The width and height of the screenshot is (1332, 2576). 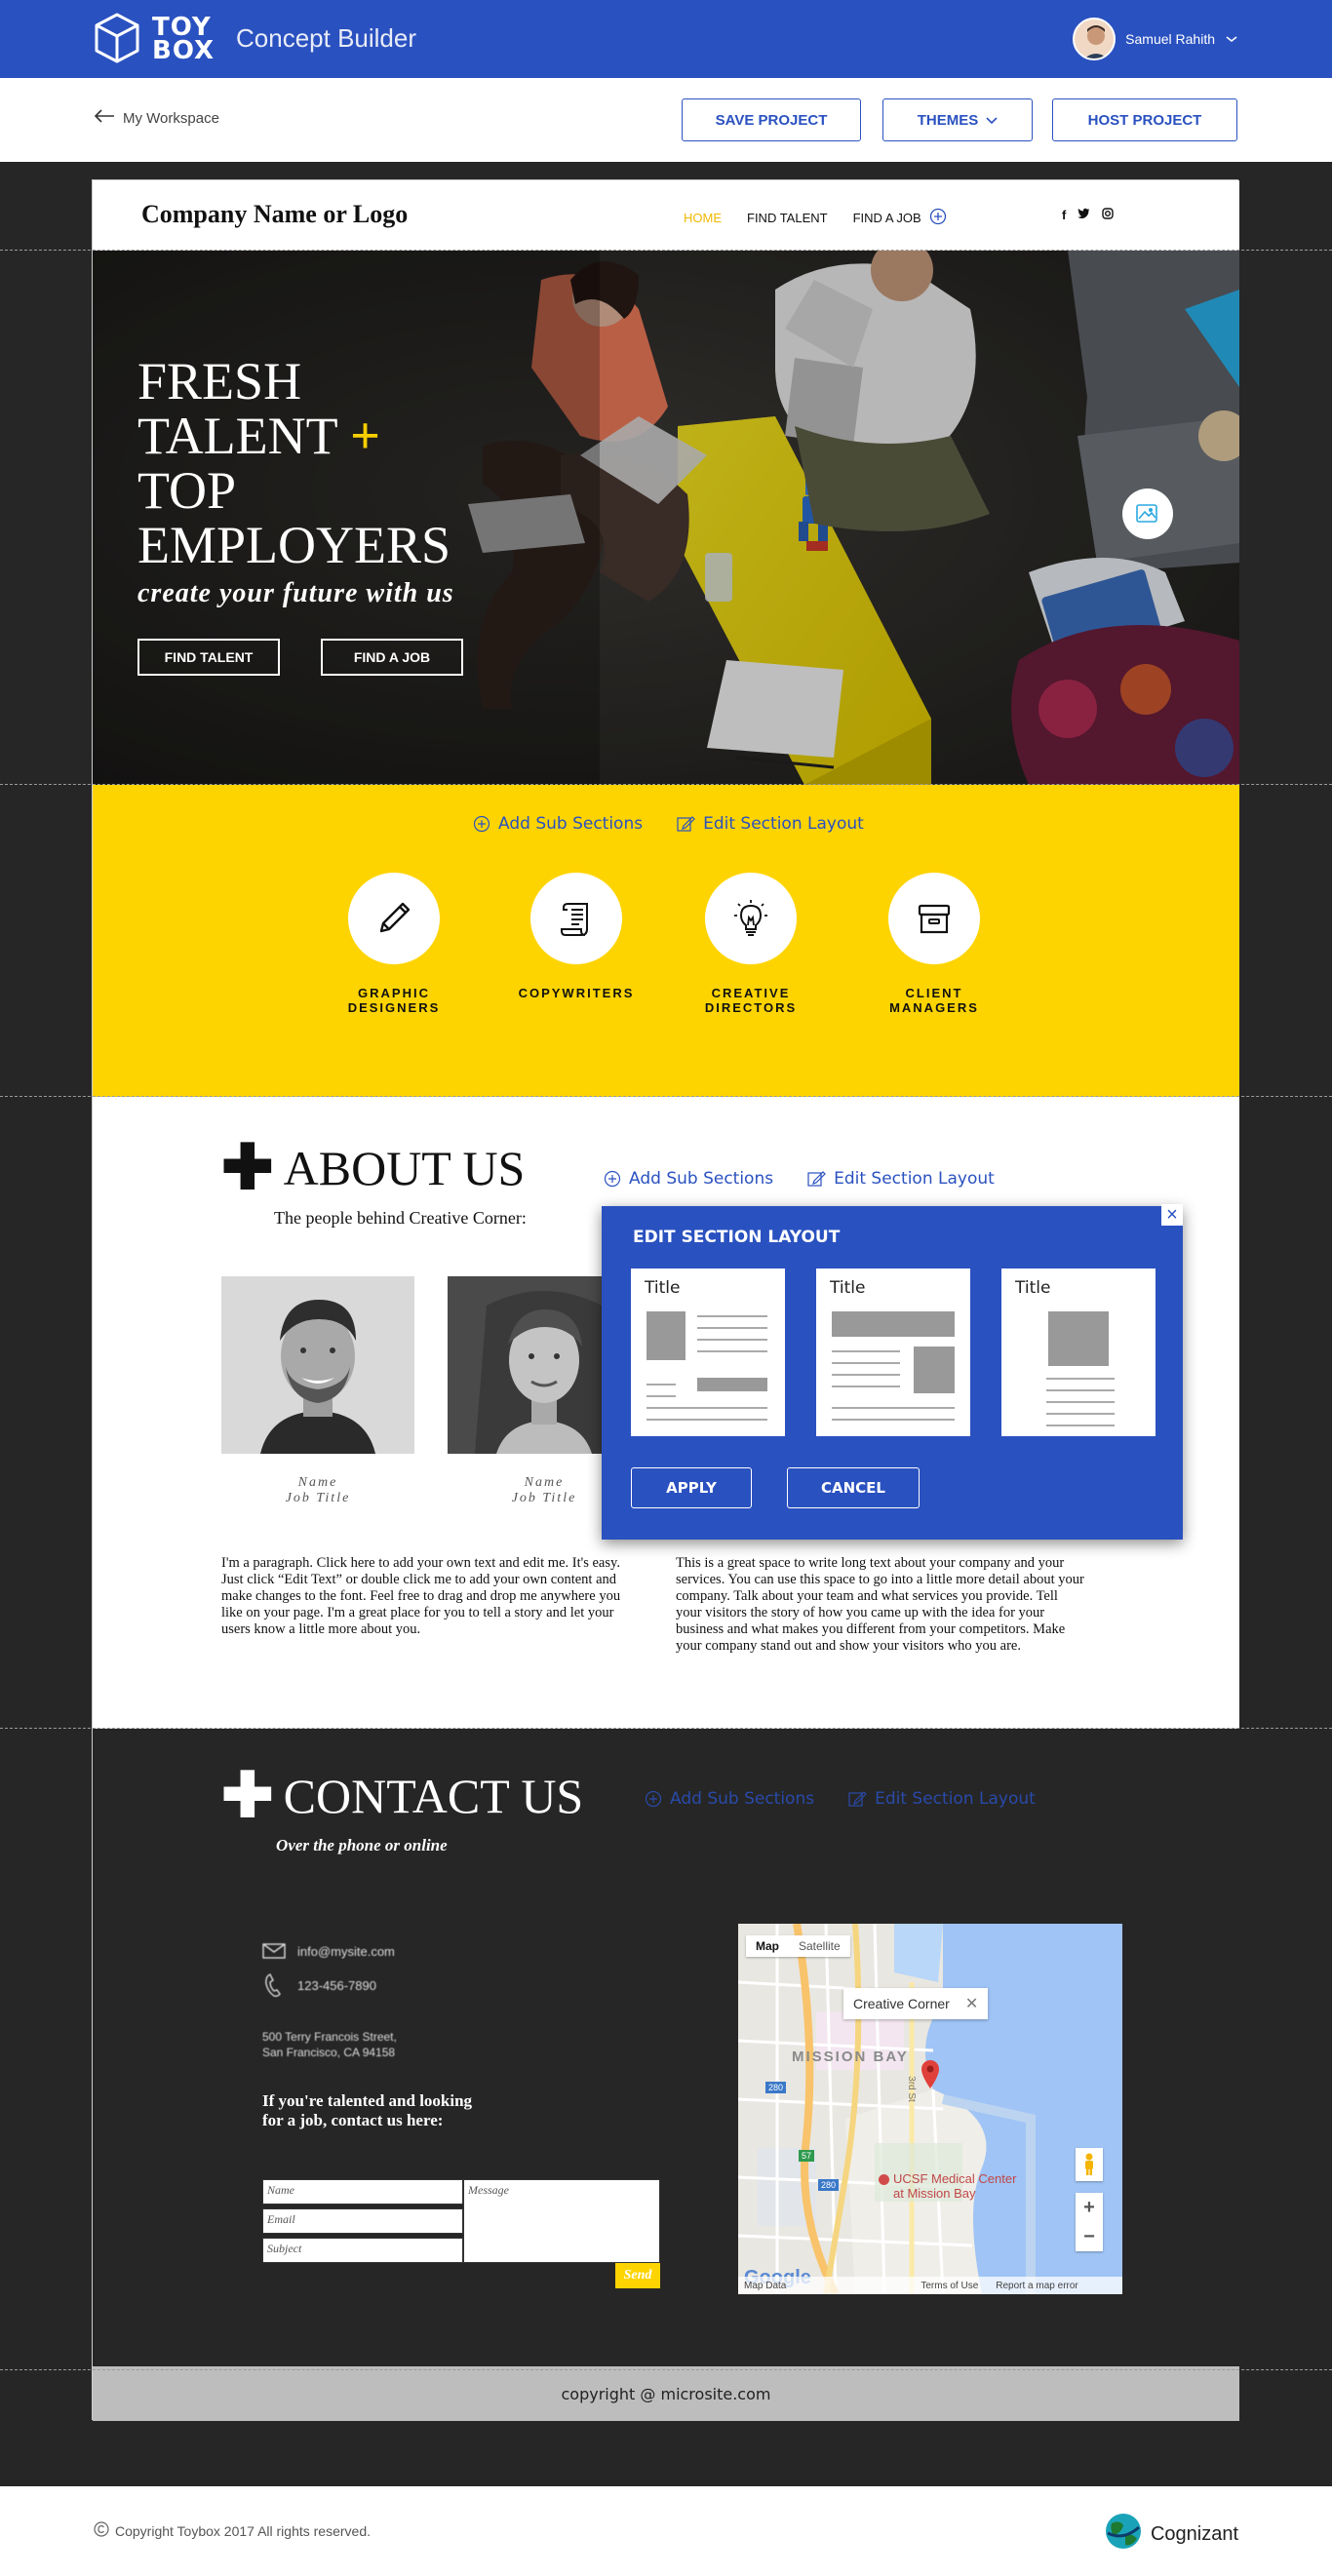 What do you see at coordinates (776, 2087) in the screenshot?
I see `highway-shield-280: 280` at bounding box center [776, 2087].